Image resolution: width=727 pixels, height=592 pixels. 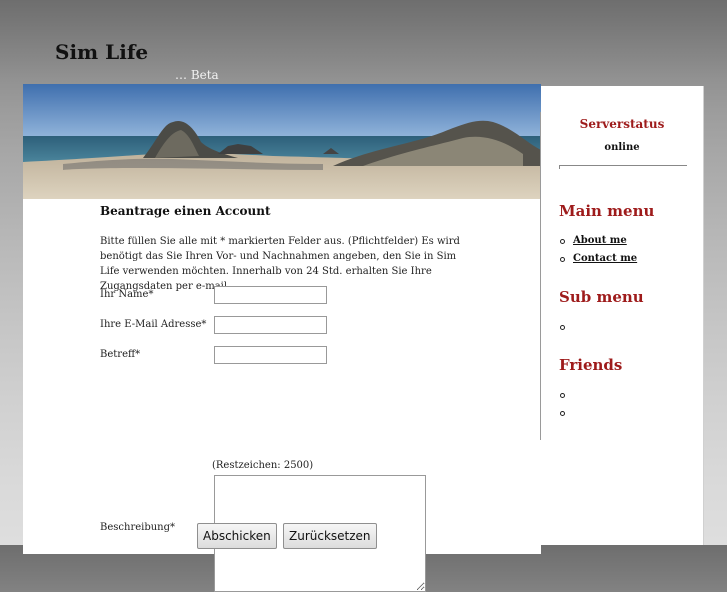 What do you see at coordinates (120, 354) in the screenshot?
I see `subject-label: Betreff*` at bounding box center [120, 354].